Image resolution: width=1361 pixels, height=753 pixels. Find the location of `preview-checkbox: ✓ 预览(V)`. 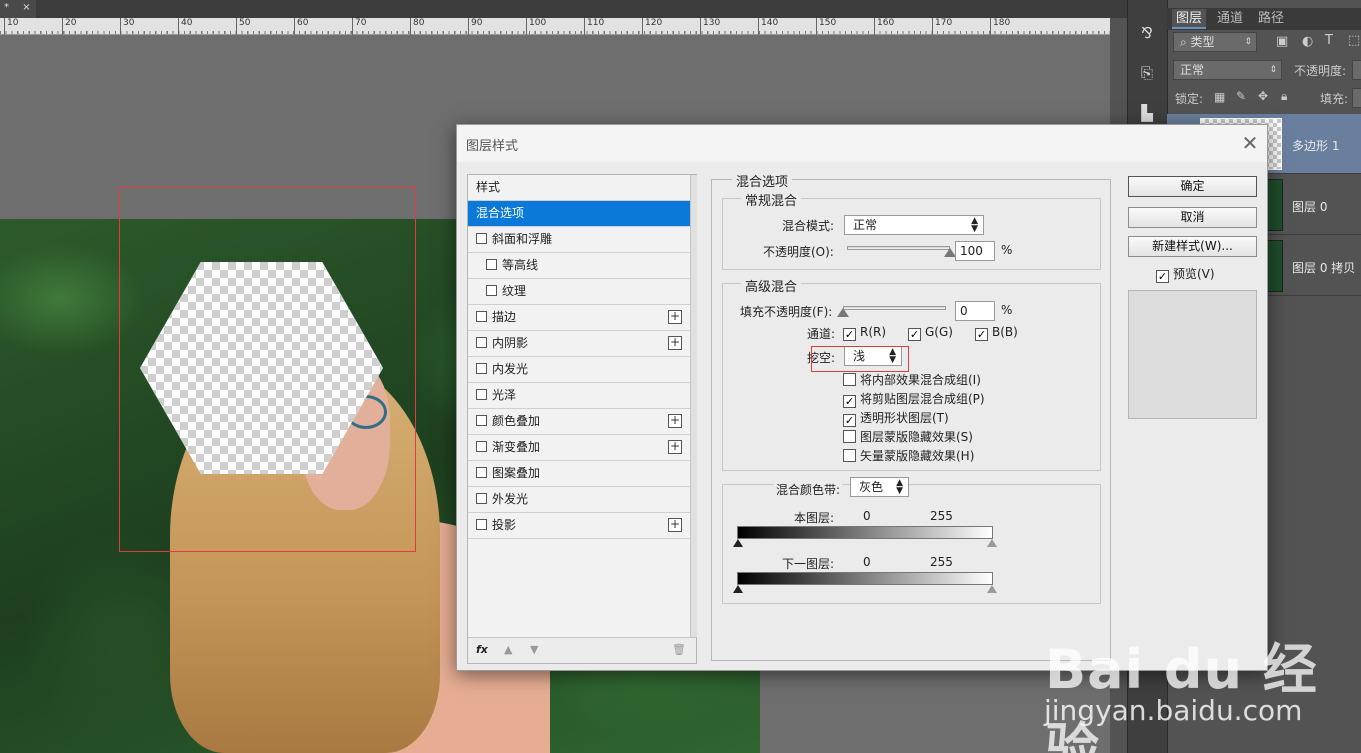

preview-checkbox: ✓ 预览(V) is located at coordinates (1185, 274).